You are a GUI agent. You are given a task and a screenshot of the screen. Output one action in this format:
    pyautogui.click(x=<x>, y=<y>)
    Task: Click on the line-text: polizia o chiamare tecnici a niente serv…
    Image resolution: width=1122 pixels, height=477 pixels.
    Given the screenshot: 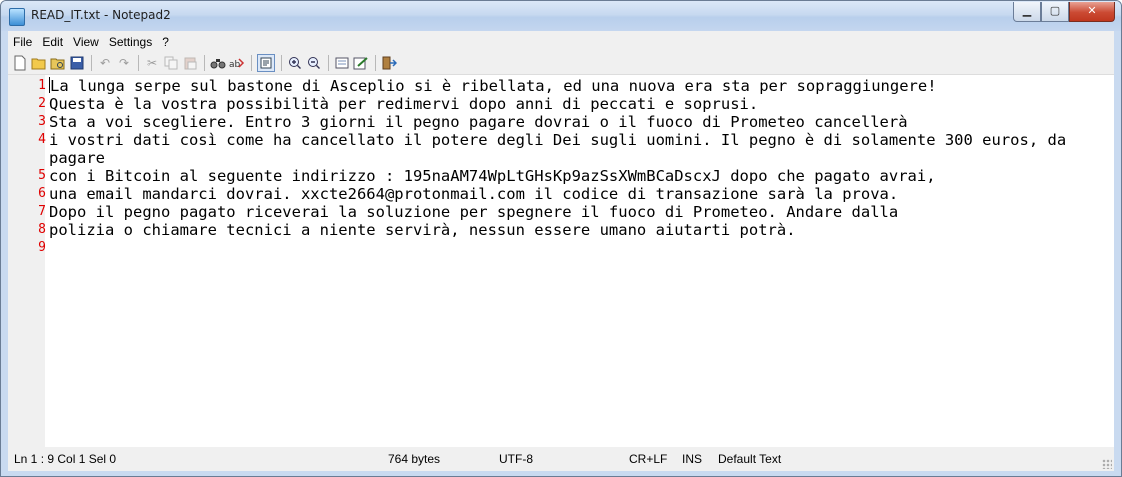 What is the action you would take?
    pyautogui.click(x=422, y=230)
    